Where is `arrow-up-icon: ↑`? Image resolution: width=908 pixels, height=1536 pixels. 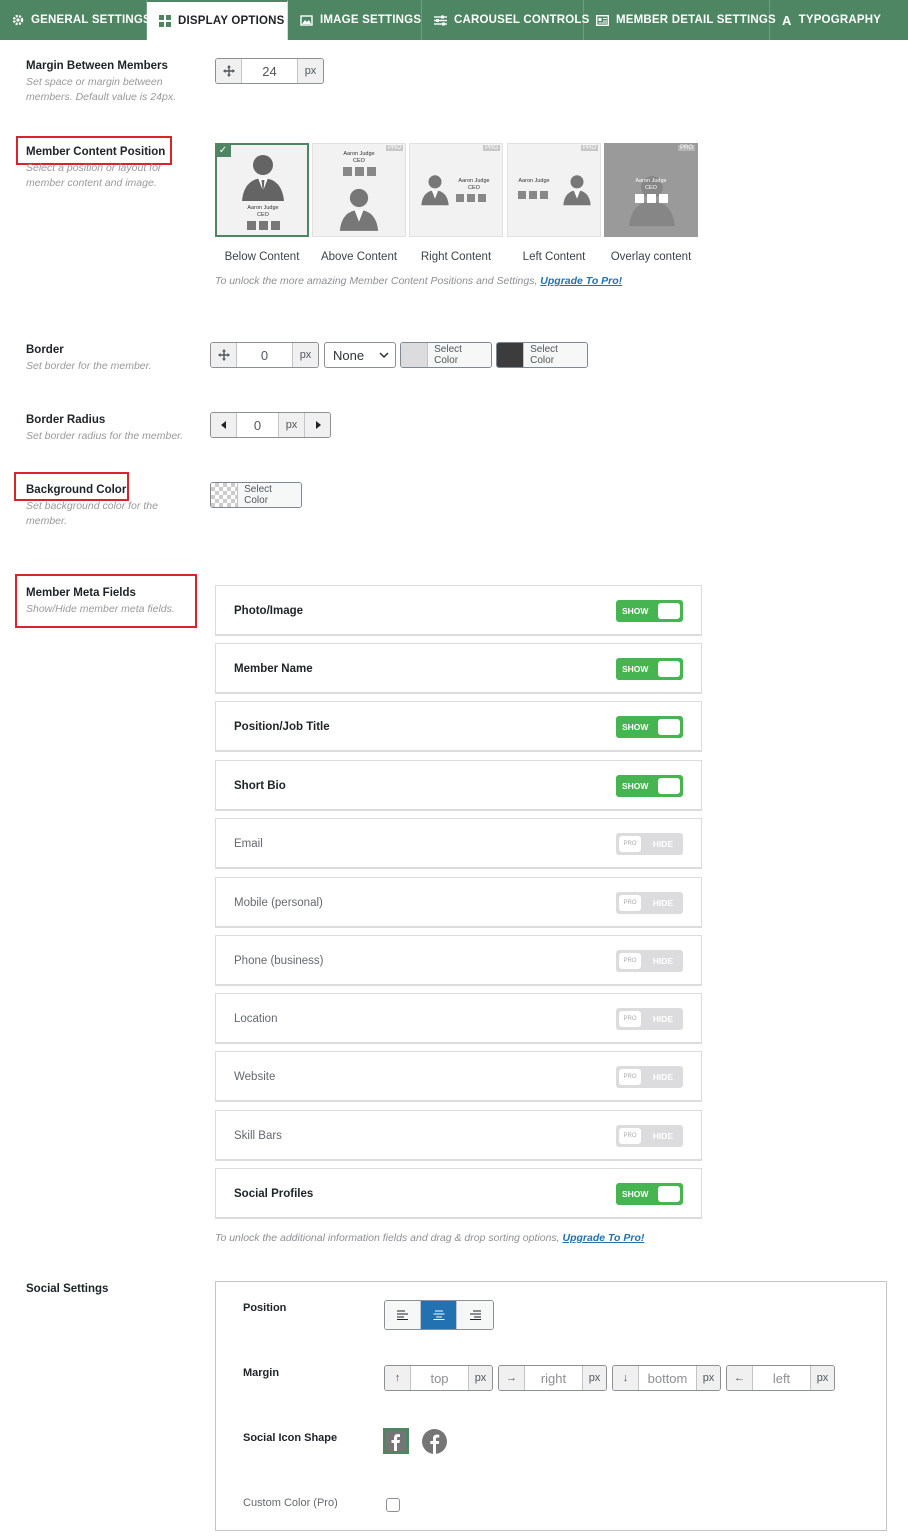 arrow-up-icon: ↑ is located at coordinates (398, 1378).